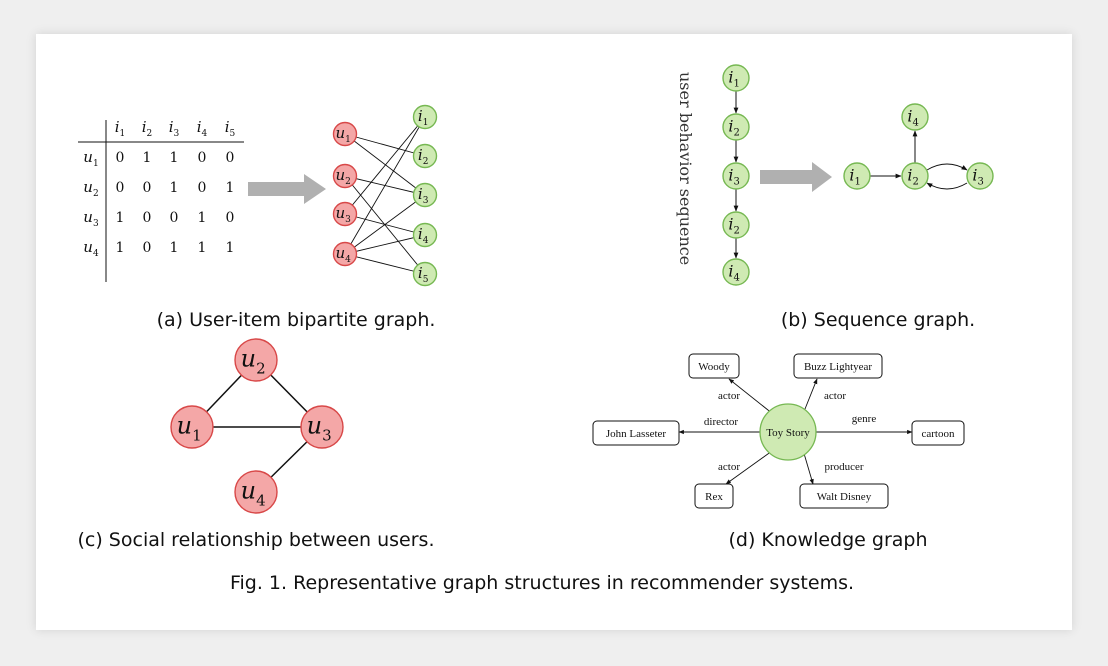  What do you see at coordinates (980, 176) in the screenshot?
I see `sequence-graph-node: i3` at bounding box center [980, 176].